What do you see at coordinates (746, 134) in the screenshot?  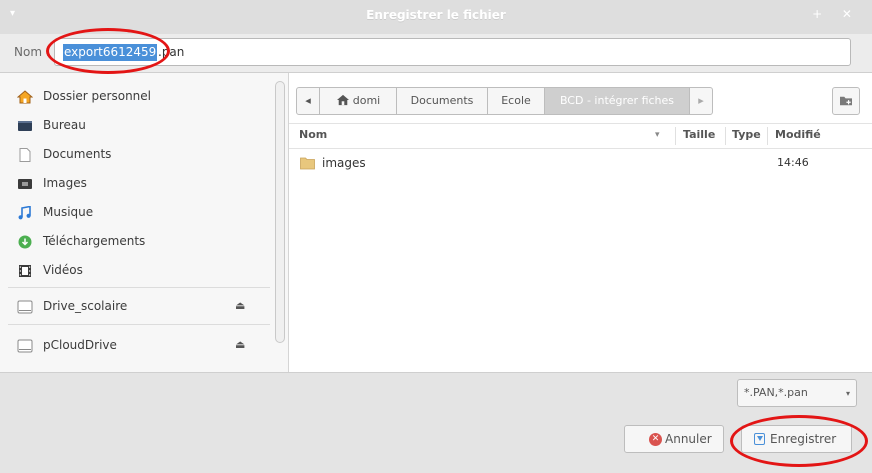 I see `column-type: Type` at bounding box center [746, 134].